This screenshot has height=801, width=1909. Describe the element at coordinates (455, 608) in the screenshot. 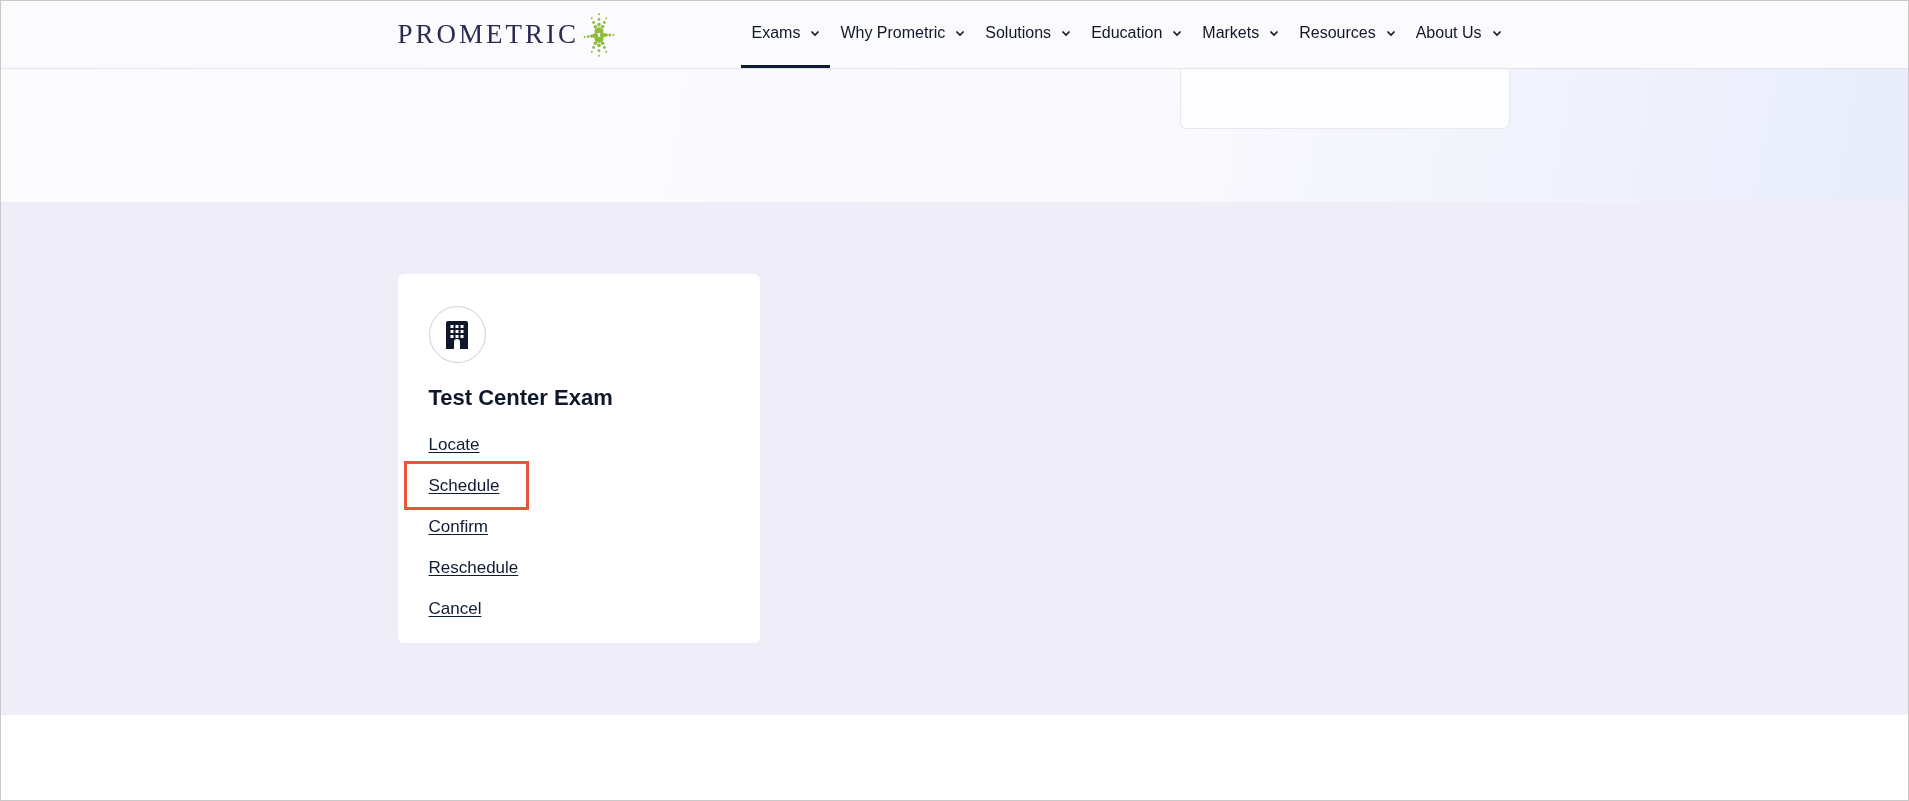

I see `card-link: Cancel` at that location.